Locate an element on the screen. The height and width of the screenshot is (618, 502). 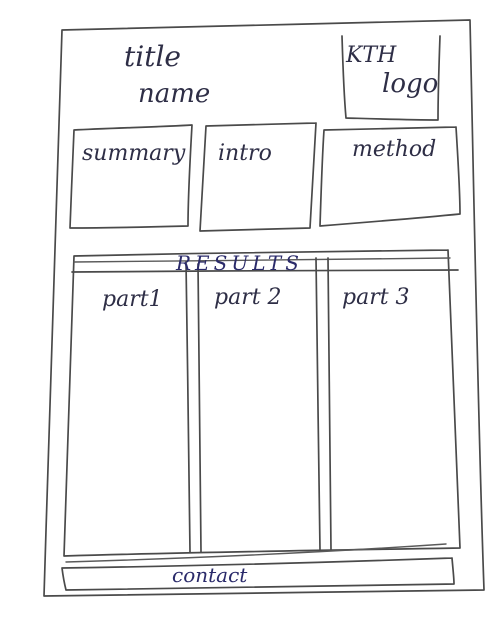
intro-box is located at coordinates (258, 177).